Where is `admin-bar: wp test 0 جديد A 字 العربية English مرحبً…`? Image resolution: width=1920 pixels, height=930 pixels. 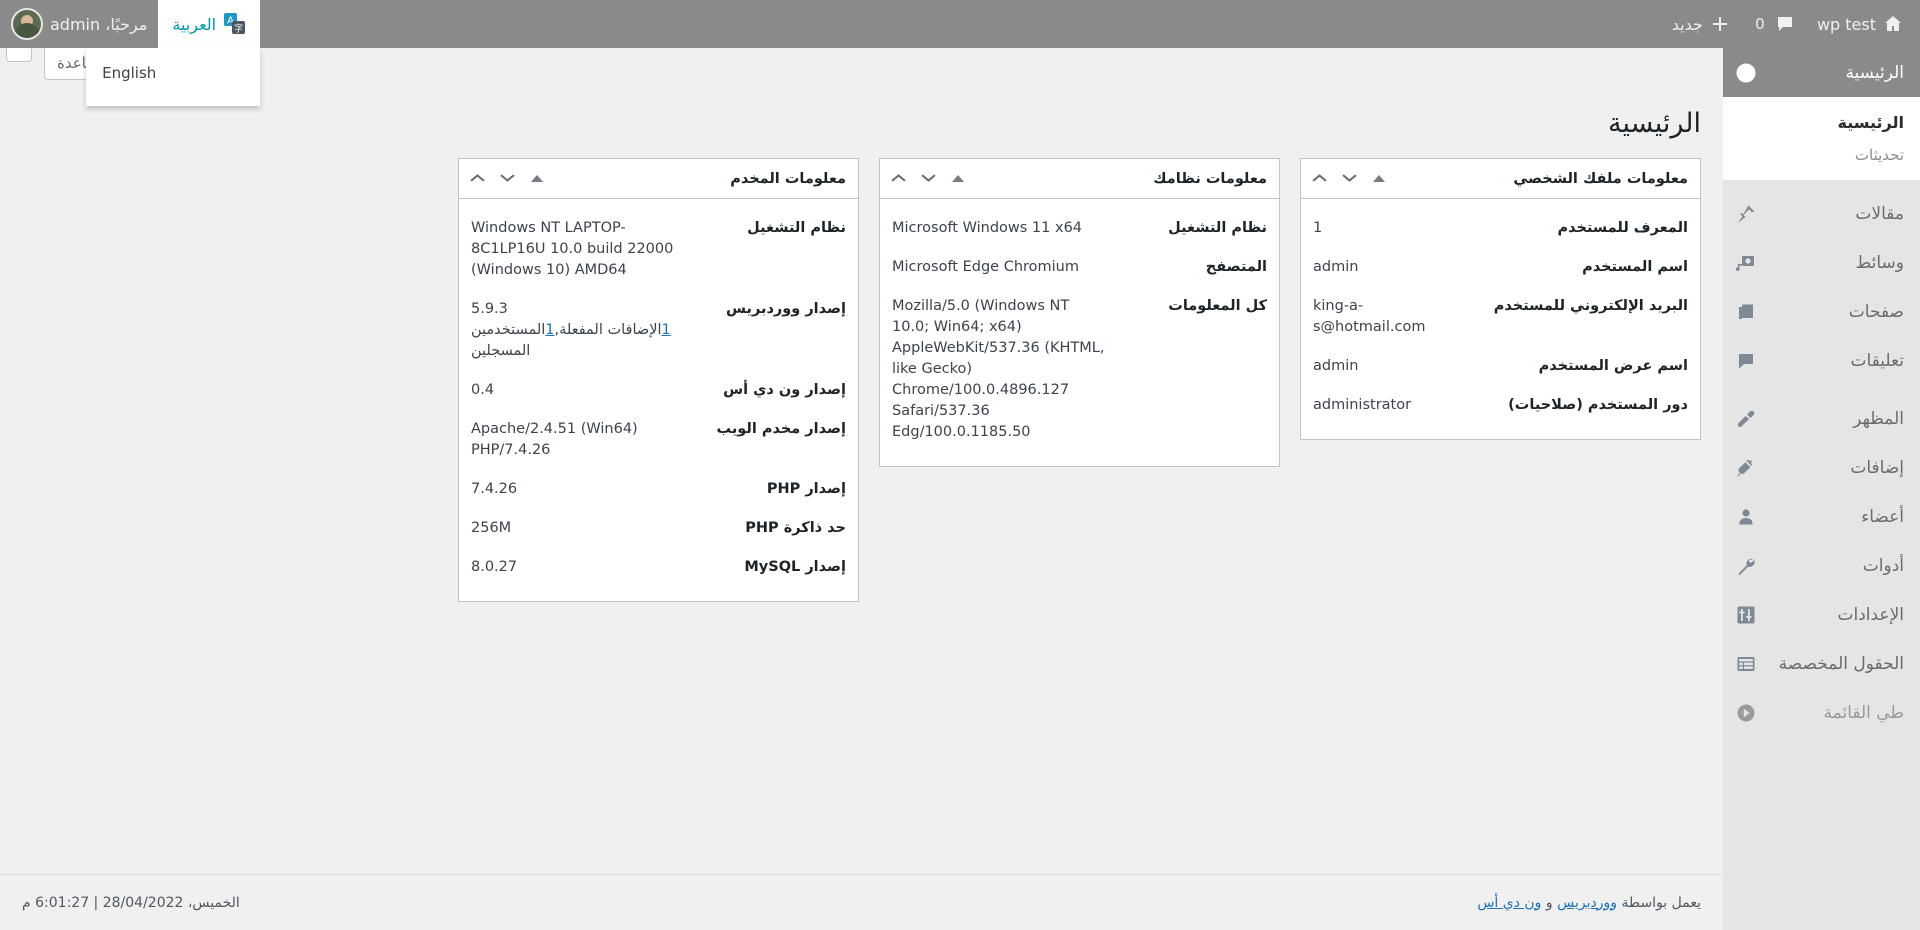 admin-bar: wp test 0 جديد A 字 العربية English مرحبً… is located at coordinates (960, 53).